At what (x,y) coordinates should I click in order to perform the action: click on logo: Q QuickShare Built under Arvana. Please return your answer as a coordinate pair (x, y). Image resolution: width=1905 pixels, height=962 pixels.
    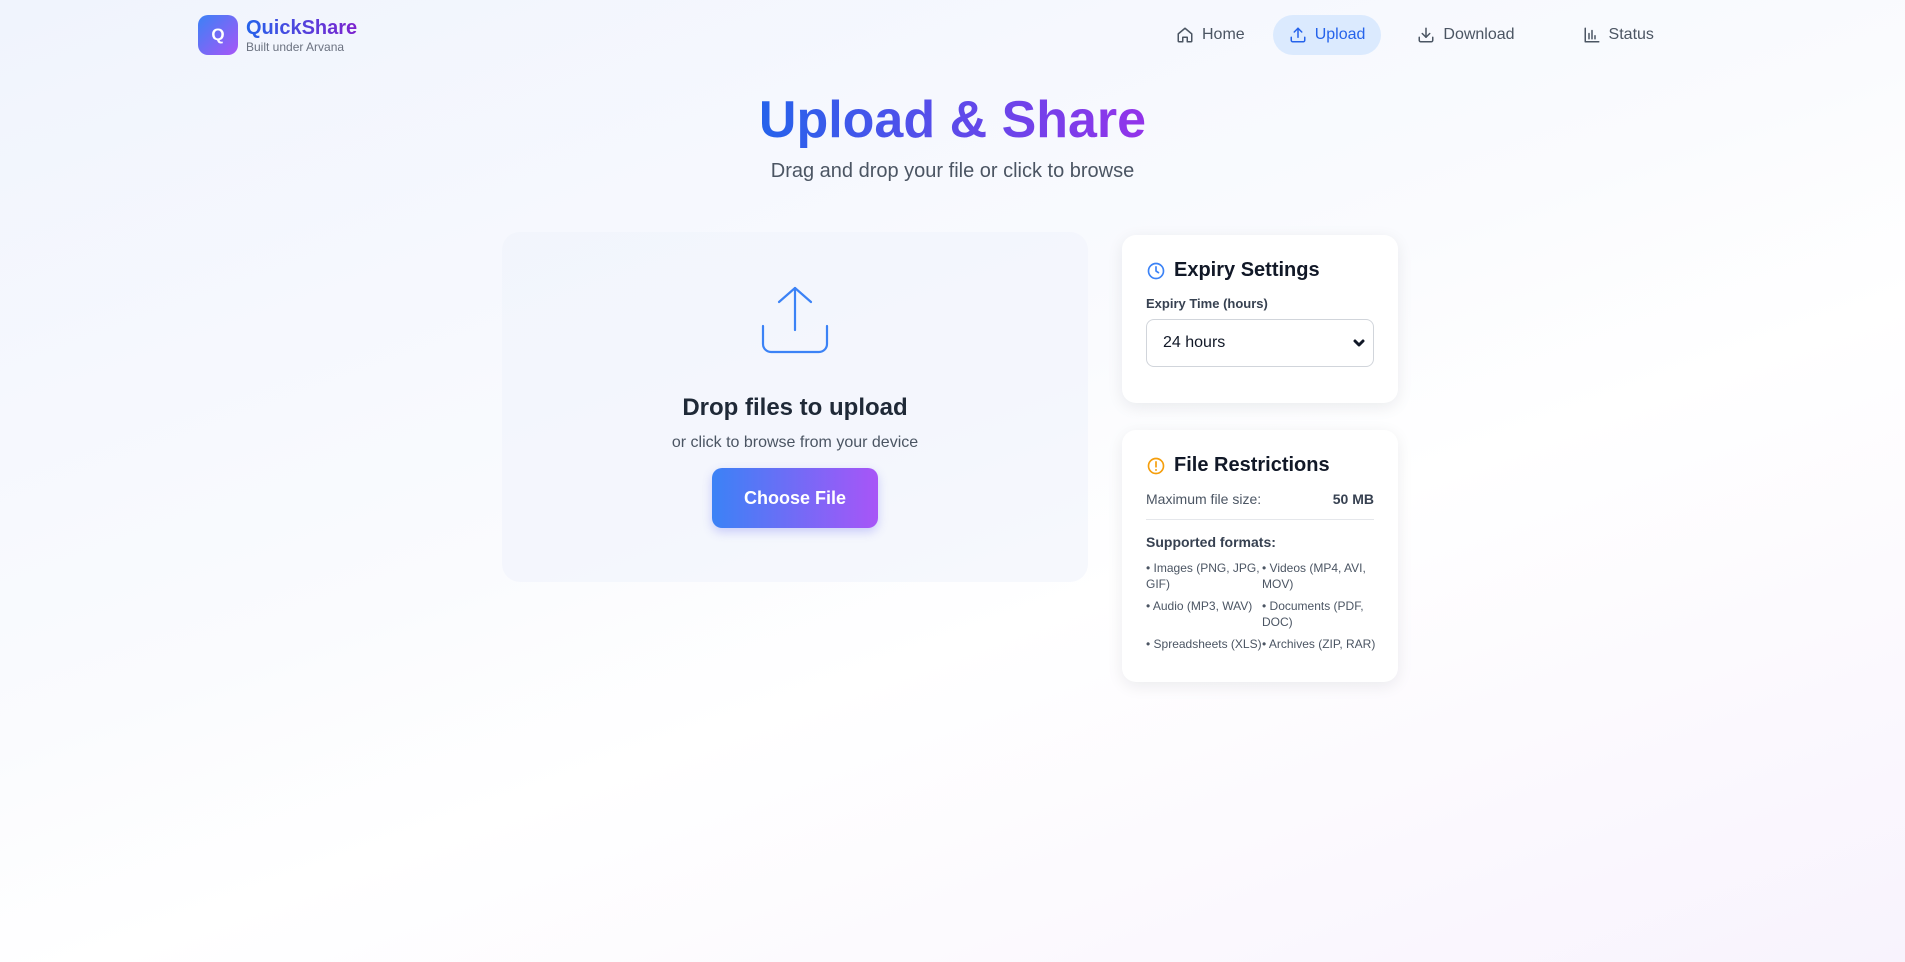
    Looking at the image, I should click on (277, 35).